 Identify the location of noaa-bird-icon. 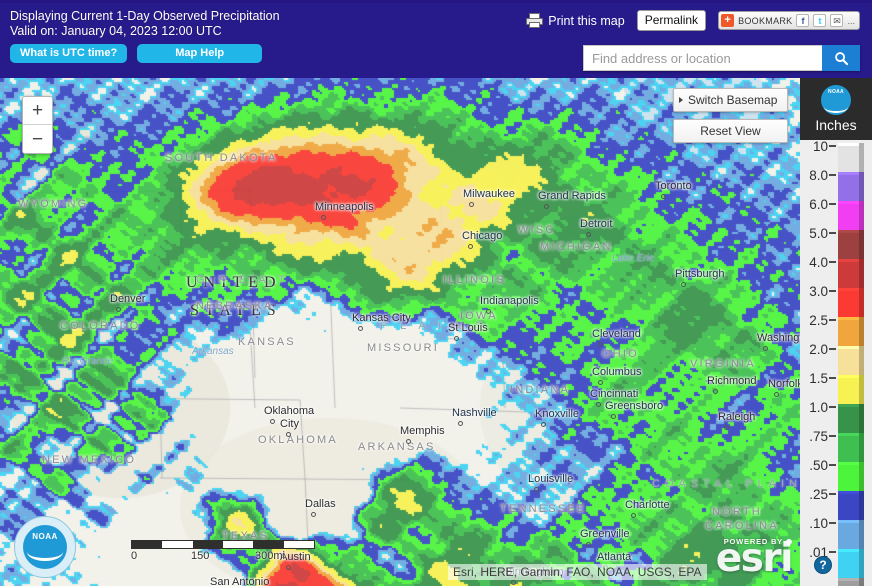
(45, 552).